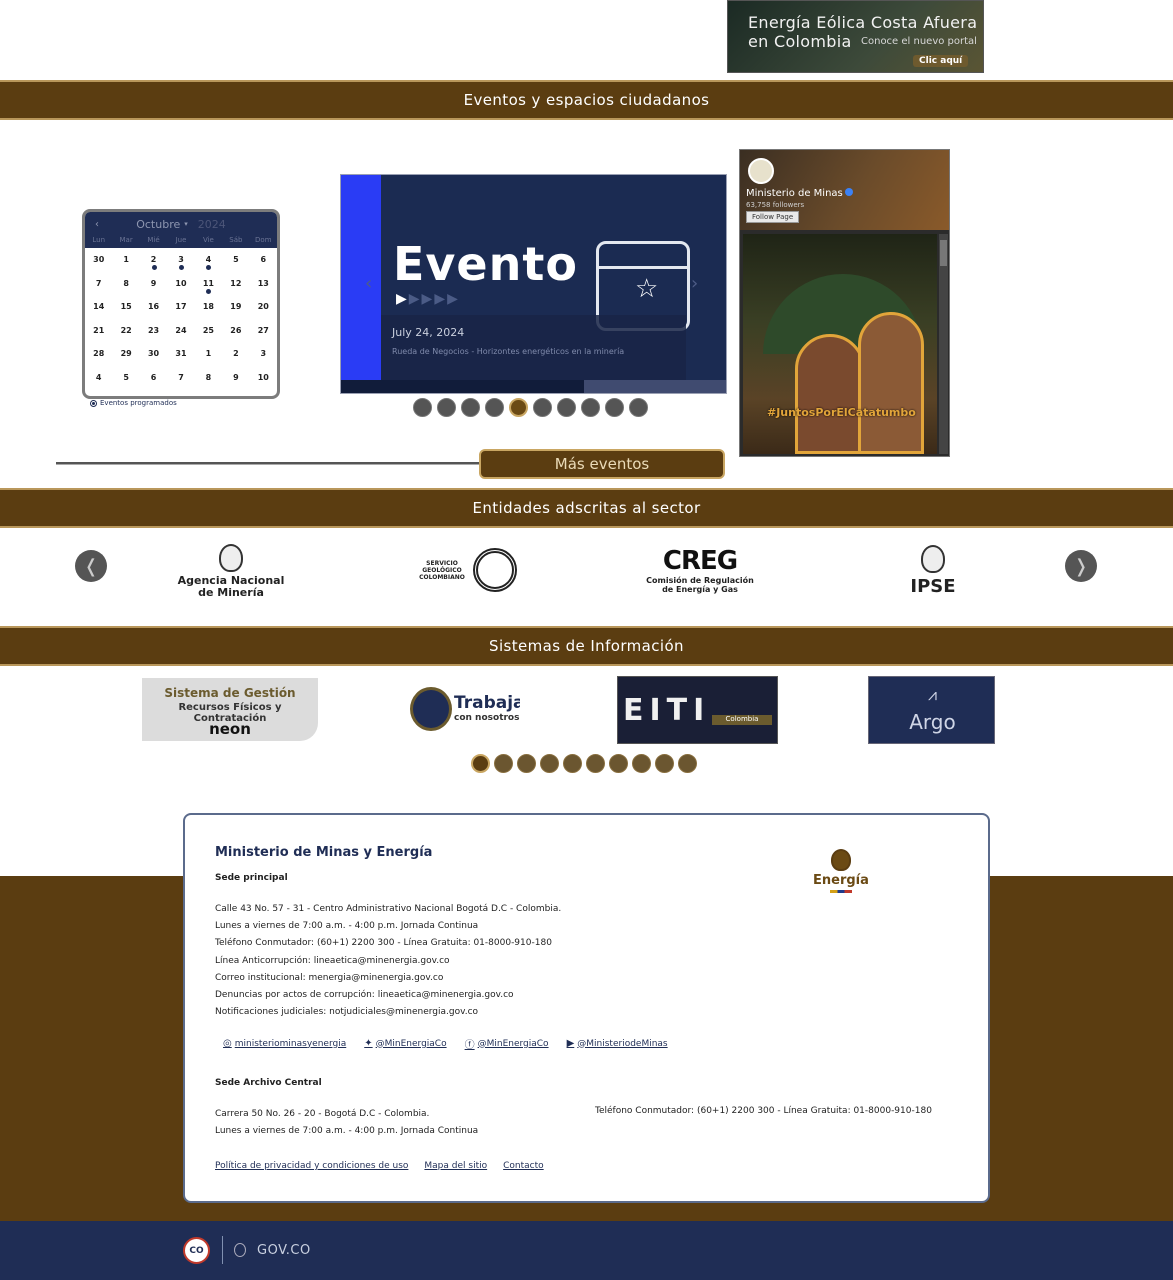 Image resolution: width=1173 pixels, height=1280 pixels. Describe the element at coordinates (98, 309) in the screenshot. I see `calendar-day: 14` at that location.